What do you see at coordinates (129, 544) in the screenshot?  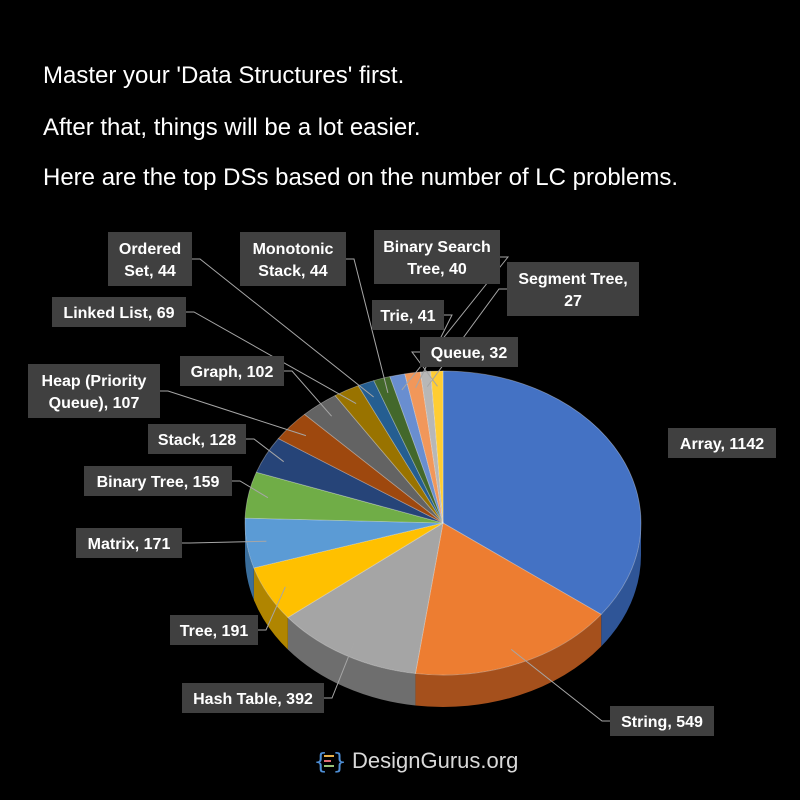 I see `data-label-4: Matrix, 171` at bounding box center [129, 544].